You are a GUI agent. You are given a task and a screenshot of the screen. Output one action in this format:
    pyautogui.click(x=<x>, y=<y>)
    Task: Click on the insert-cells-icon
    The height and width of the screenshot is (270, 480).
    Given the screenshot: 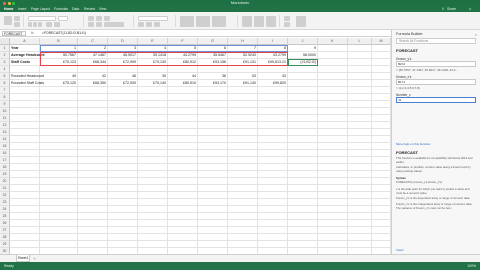 What is the action you would take?
    pyautogui.click(x=247, y=21)
    